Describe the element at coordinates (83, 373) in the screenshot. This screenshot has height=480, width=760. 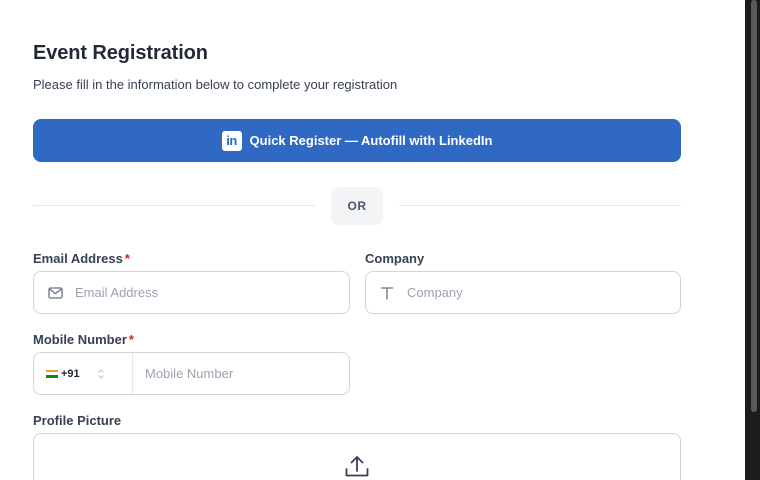
I see `country-code-select: +91` at that location.